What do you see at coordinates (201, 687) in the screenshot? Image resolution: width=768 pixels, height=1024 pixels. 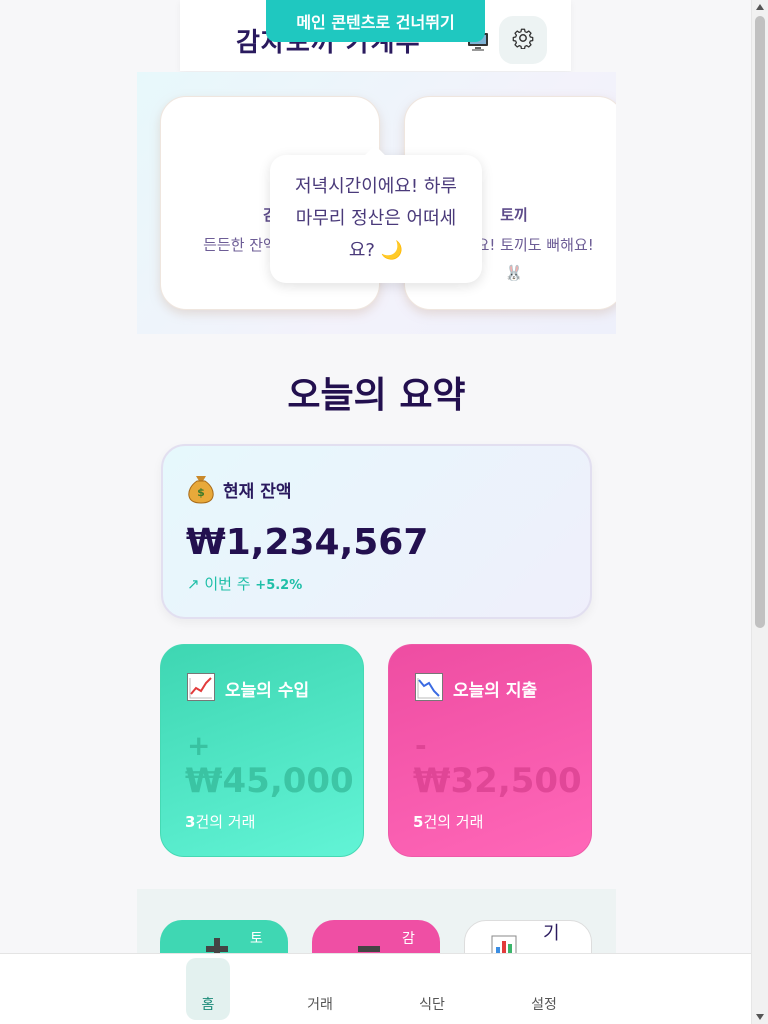 I see `chart-up-icon` at bounding box center [201, 687].